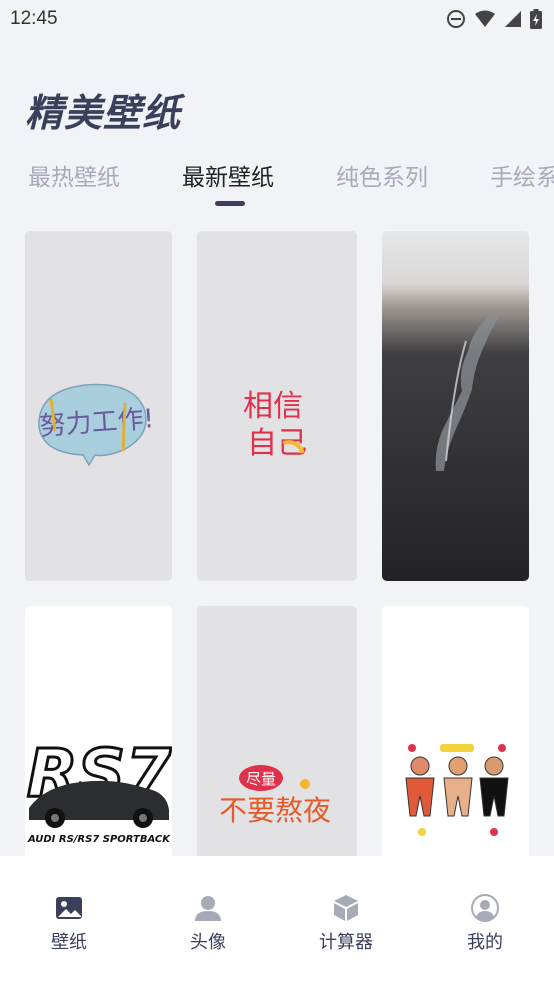 Image resolution: width=554 pixels, height=985 pixels. I want to click on person-icon, so click(208, 908).